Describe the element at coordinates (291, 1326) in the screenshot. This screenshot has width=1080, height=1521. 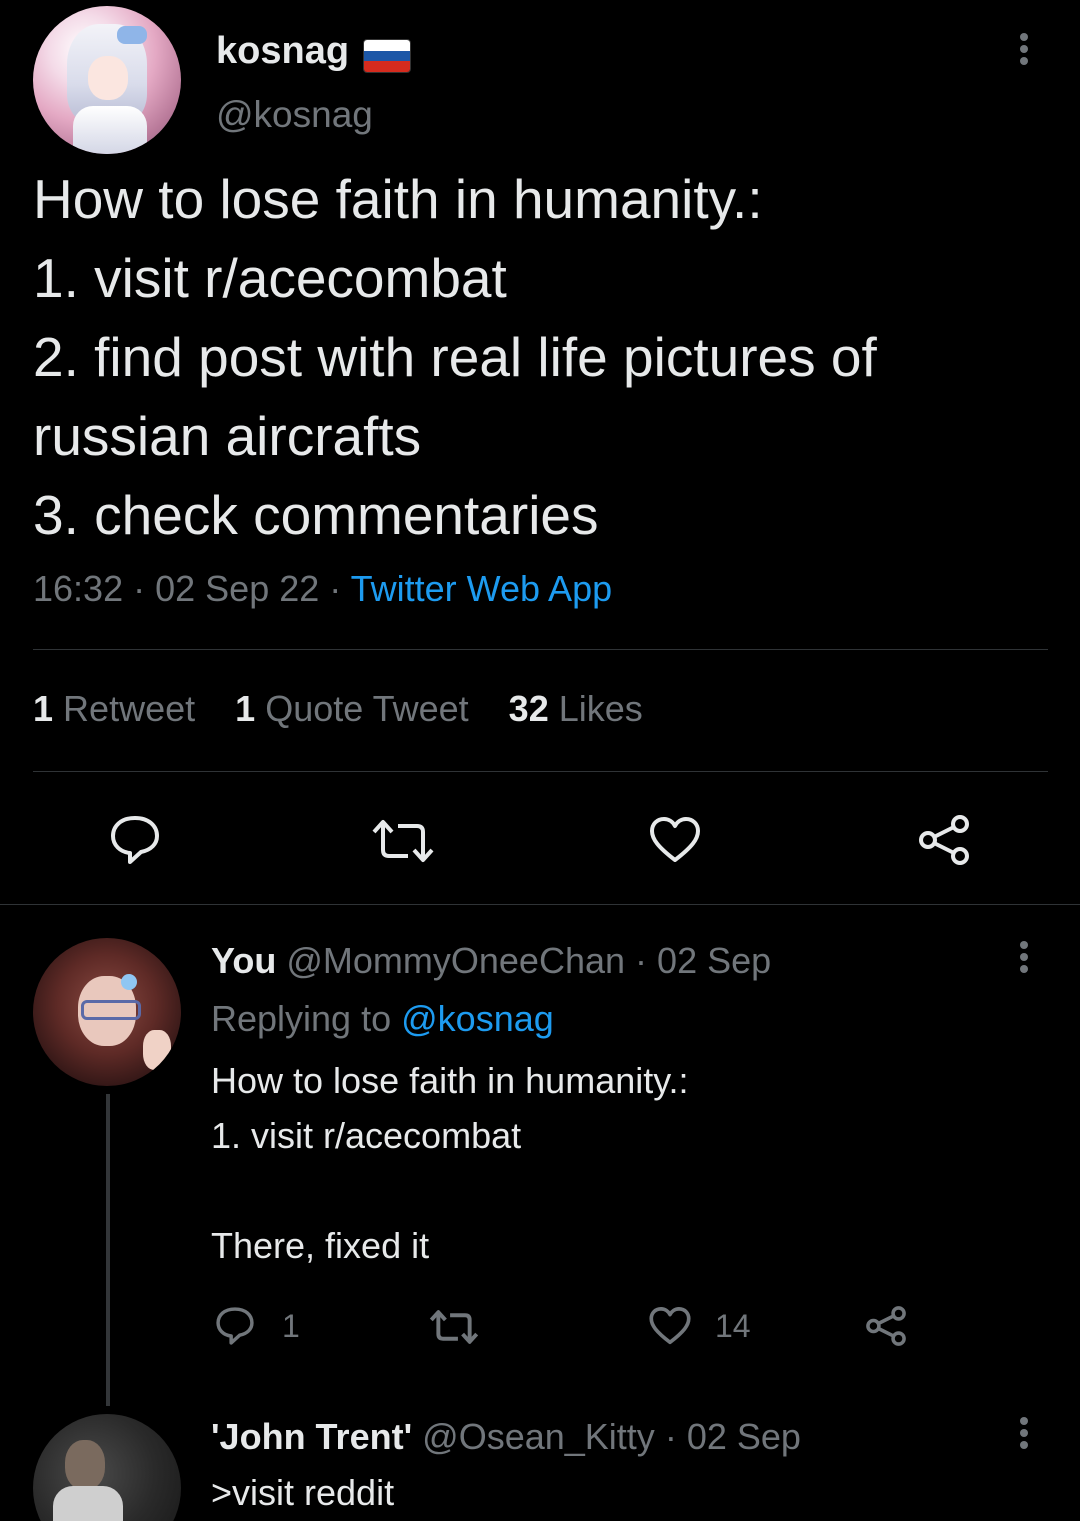
I see `reply-count: 1` at that location.